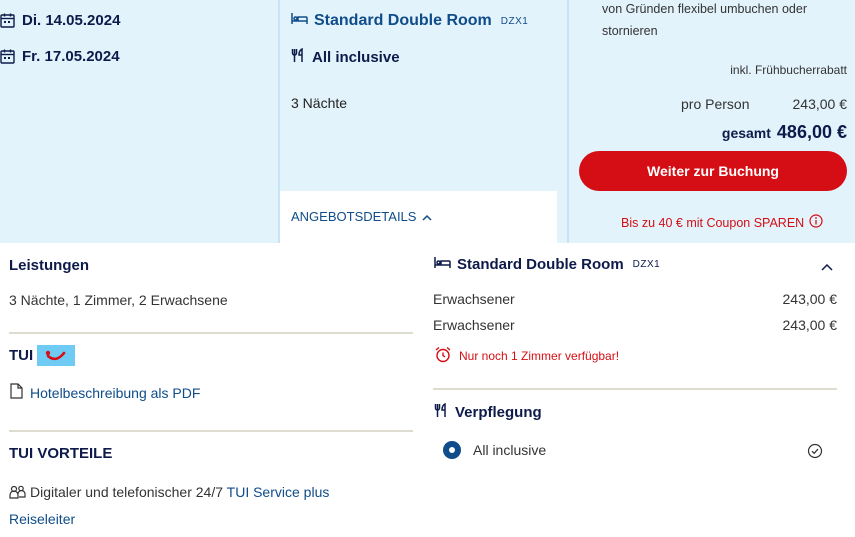 The height and width of the screenshot is (537, 855). Describe the element at coordinates (715, 104) in the screenshot. I see `per-person-label: pro Person` at that location.